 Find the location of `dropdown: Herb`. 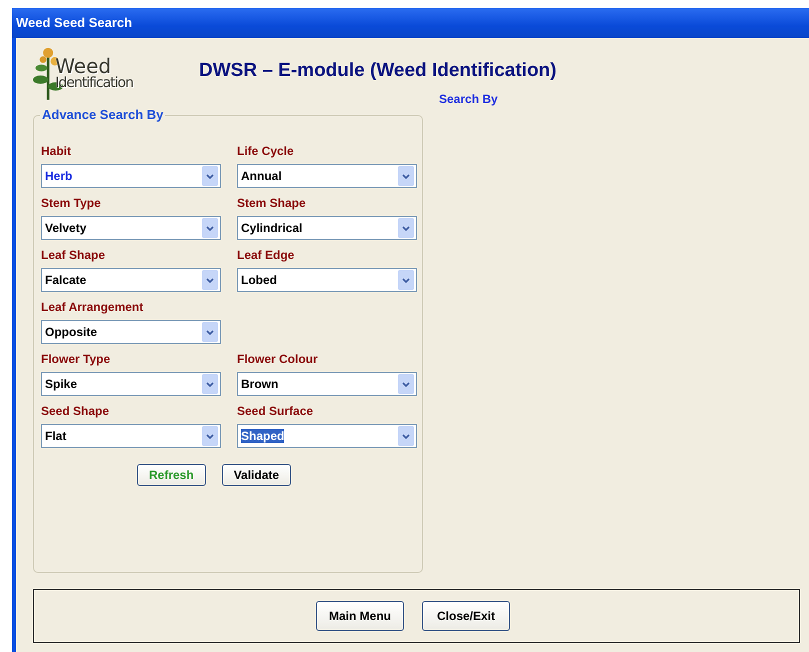

dropdown: Herb is located at coordinates (131, 176).